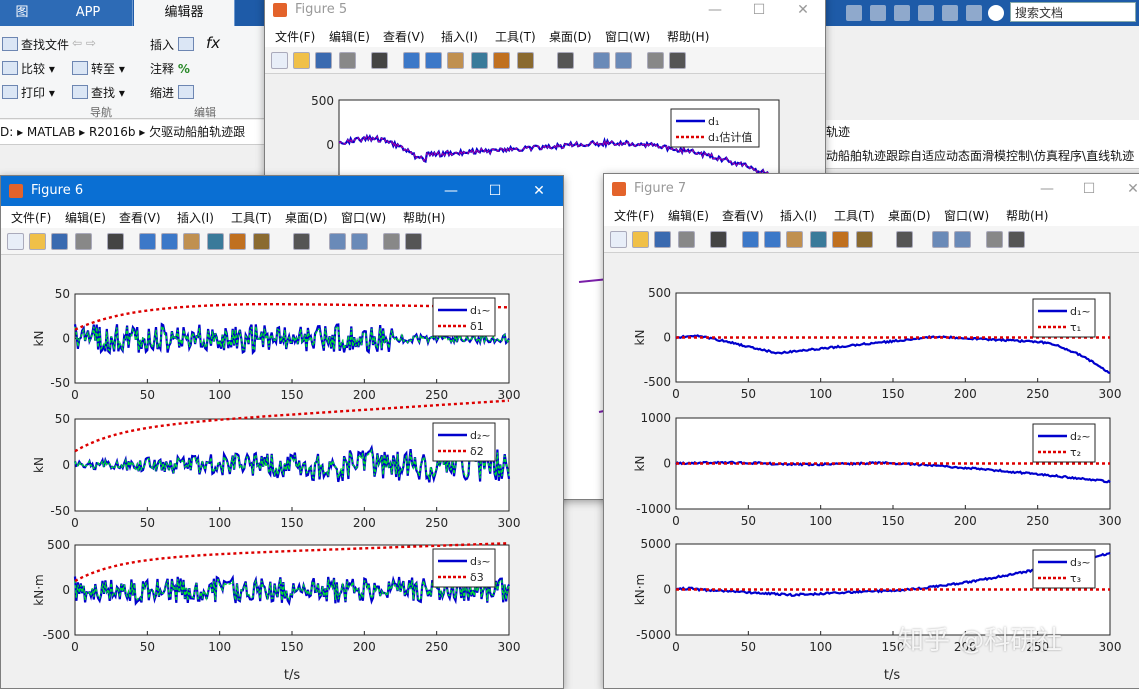  What do you see at coordinates (98, 68) in the screenshot?
I see `goto-button: 转至 ▾` at bounding box center [98, 68].